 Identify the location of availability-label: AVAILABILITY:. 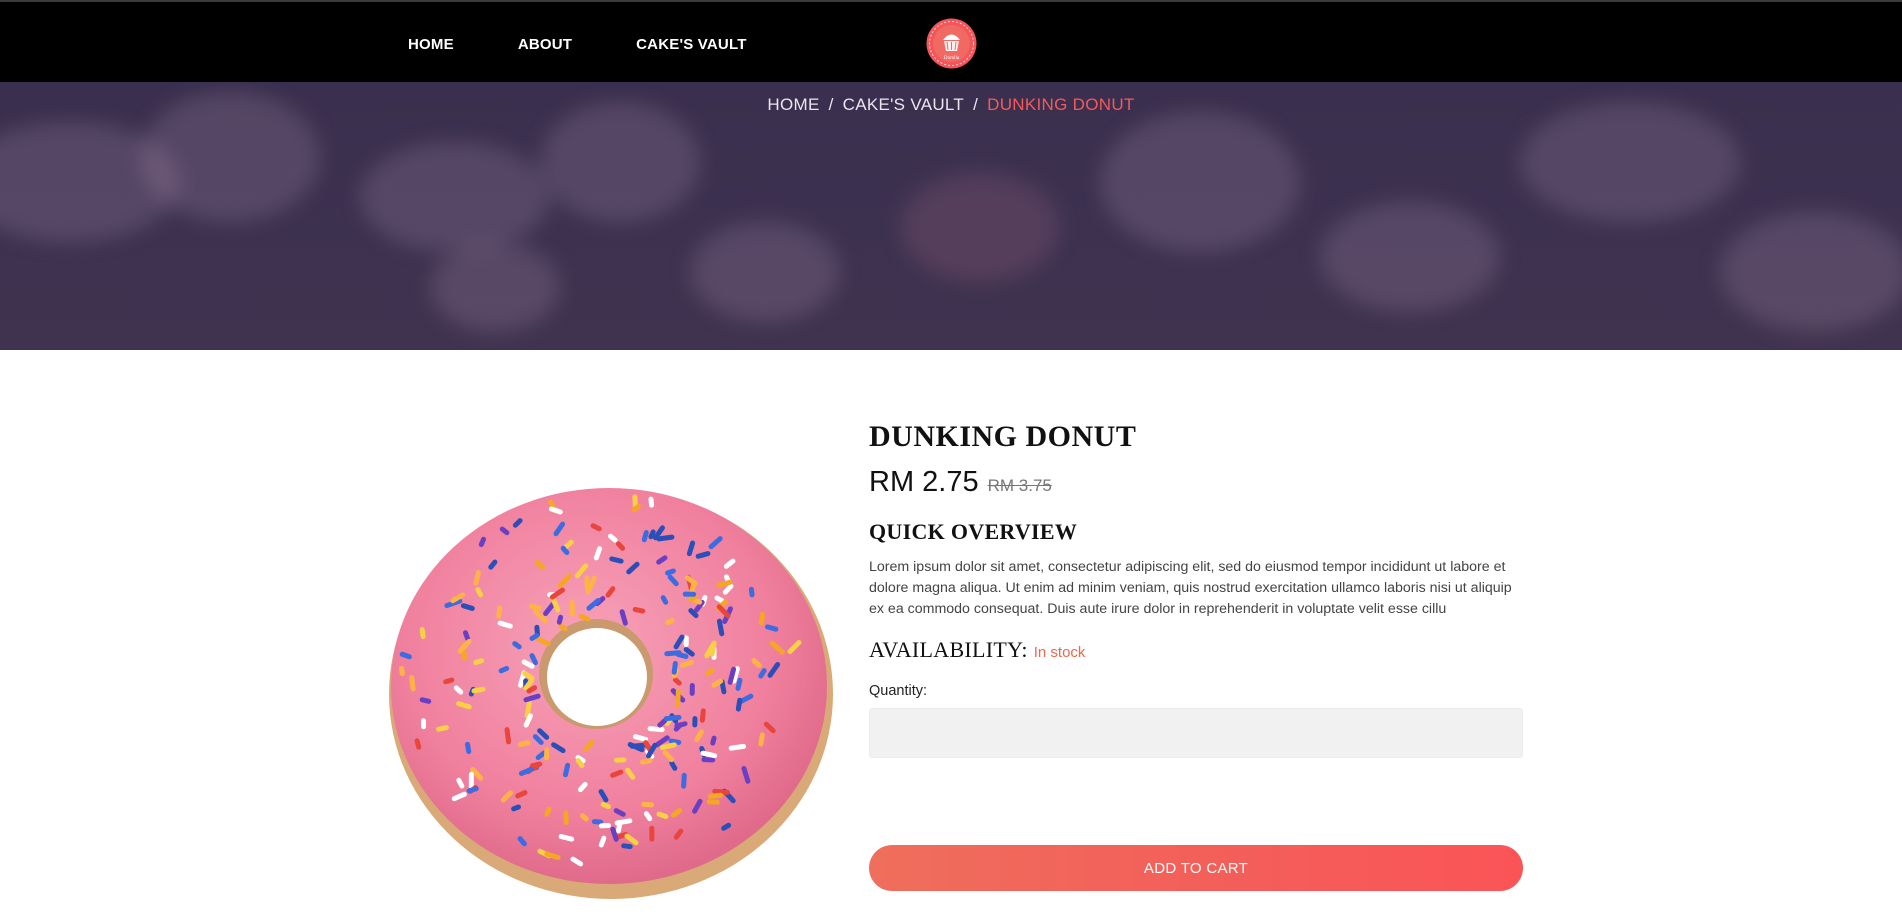
(948, 649).